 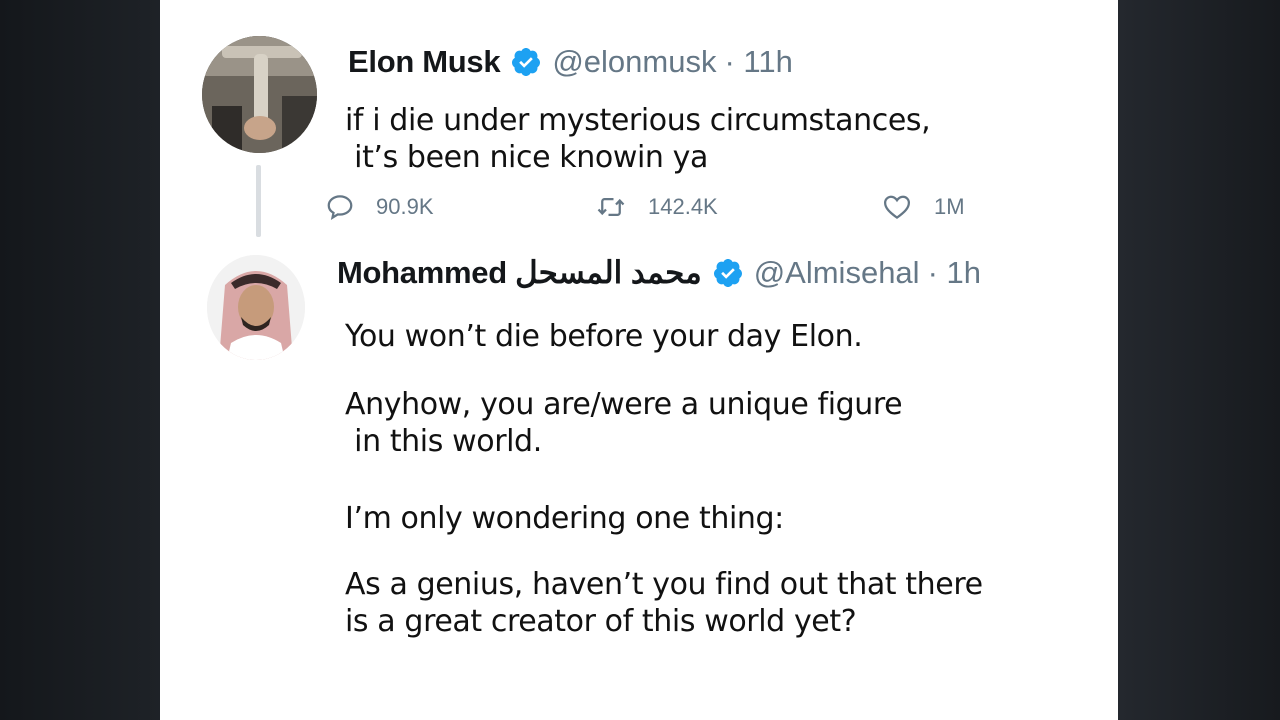 What do you see at coordinates (611, 207) in the screenshot?
I see `retweet-icon` at bounding box center [611, 207].